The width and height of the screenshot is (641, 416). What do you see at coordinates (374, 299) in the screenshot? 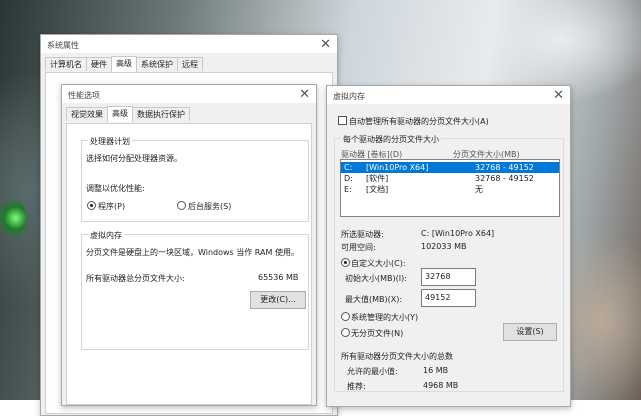
I see `max-size-label: 最大值(MB)(X):` at bounding box center [374, 299].